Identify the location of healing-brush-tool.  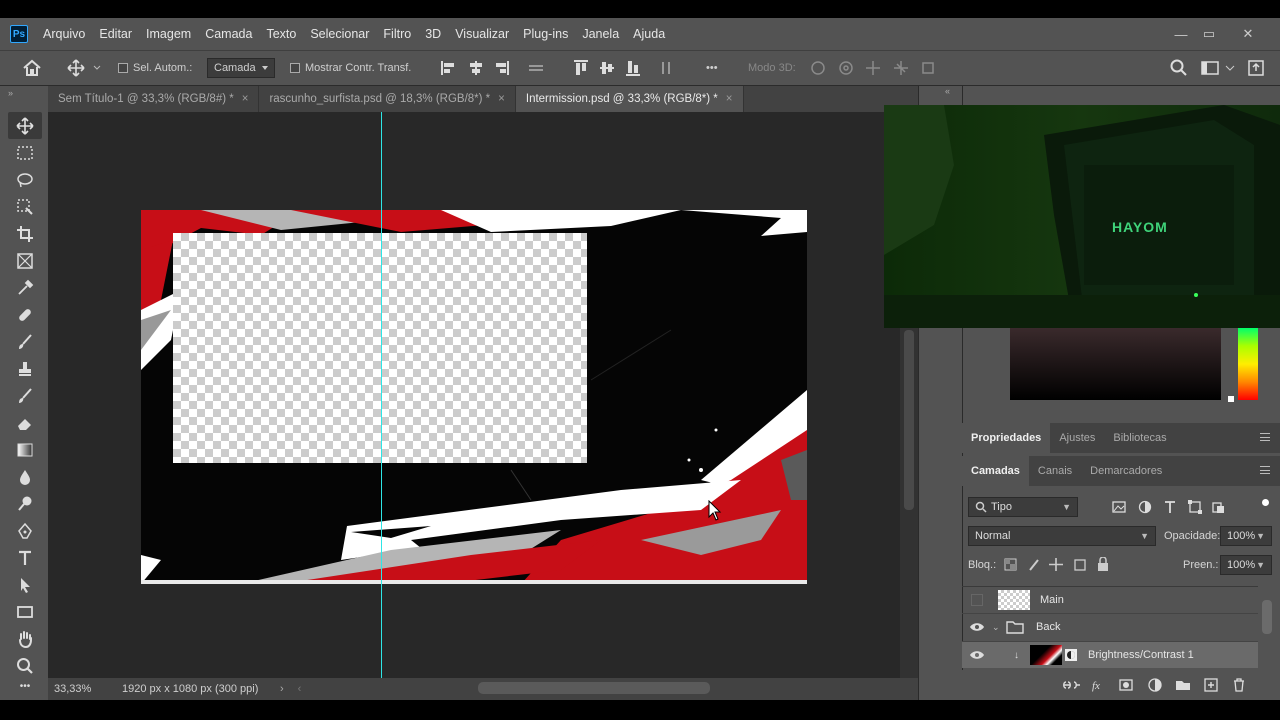
(25, 314).